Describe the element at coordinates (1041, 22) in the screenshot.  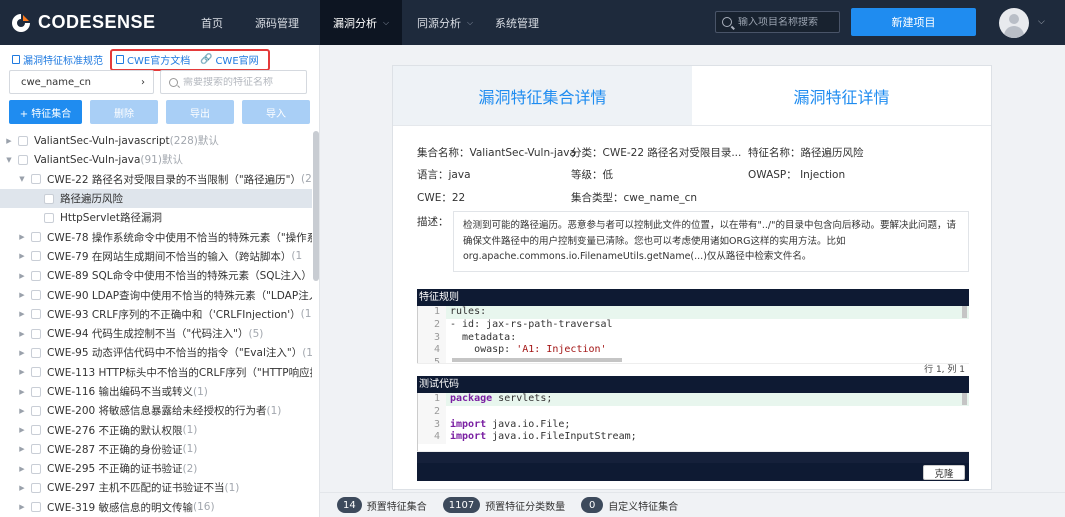
I see `chevron-down-icon: ⌵` at that location.